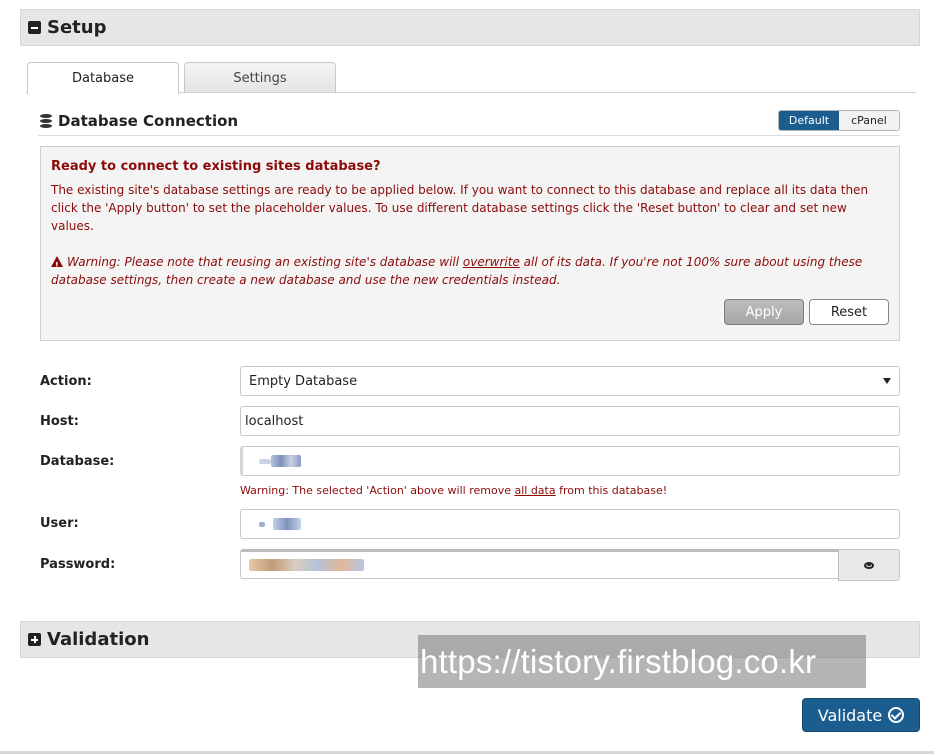  Describe the element at coordinates (535, 490) in the screenshot. I see `db-warning-link: all data` at that location.